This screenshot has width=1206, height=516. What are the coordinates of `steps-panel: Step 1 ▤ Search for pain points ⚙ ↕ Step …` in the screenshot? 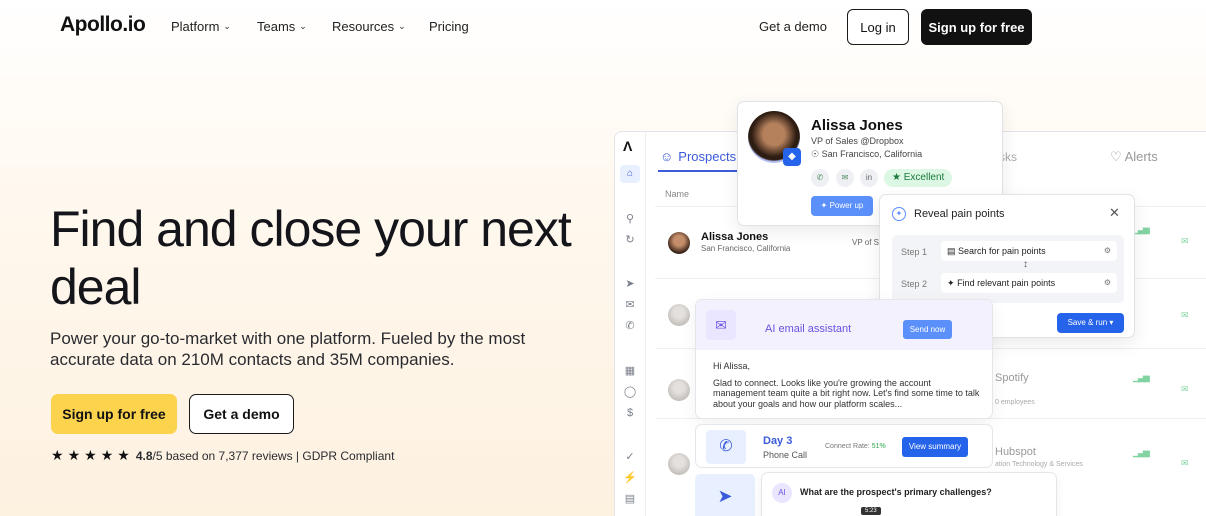 It's located at (1008, 269).